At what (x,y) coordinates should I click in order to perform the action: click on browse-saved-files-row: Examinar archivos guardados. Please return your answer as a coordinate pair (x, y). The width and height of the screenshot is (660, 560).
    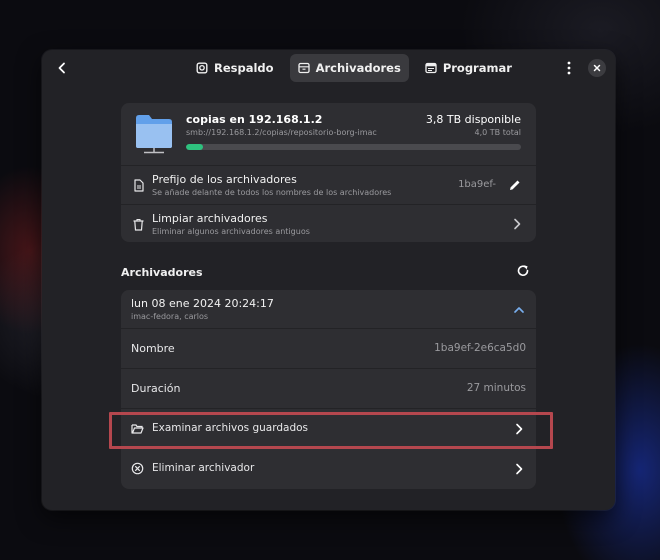
    Looking at the image, I should click on (328, 428).